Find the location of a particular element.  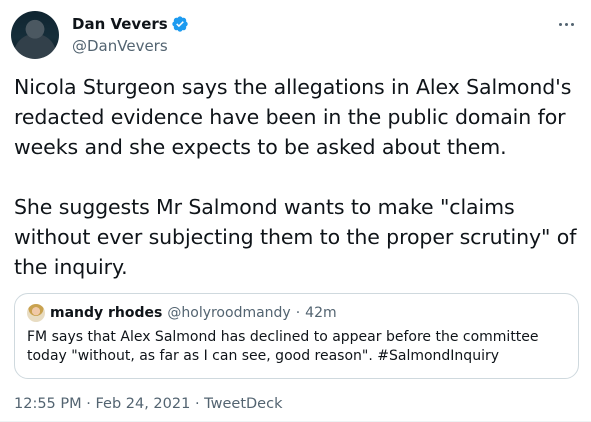

author-name-row: Dan Vevers is located at coordinates (130, 24).